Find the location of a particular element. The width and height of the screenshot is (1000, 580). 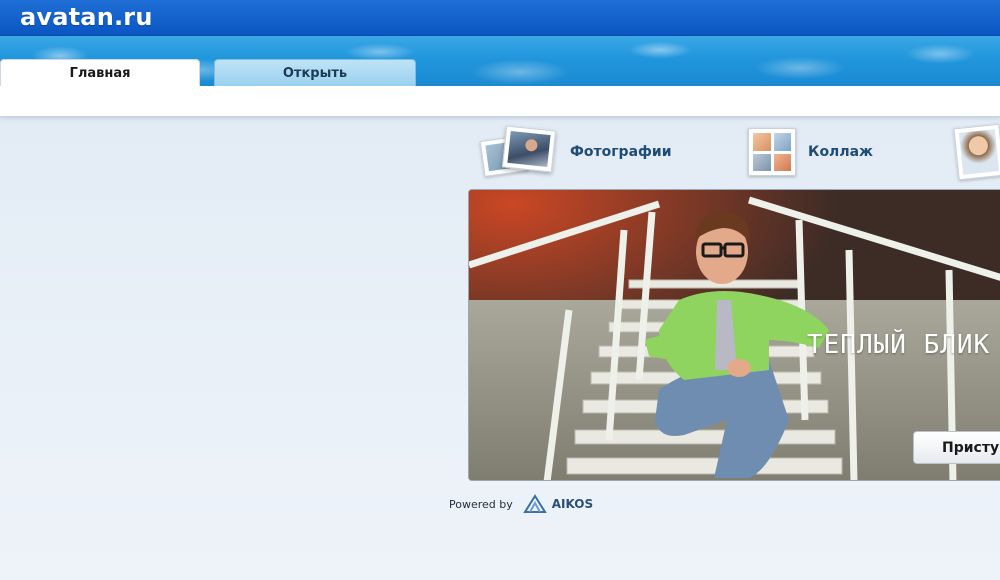

site-logo: avatan.ru is located at coordinates (86, 17).